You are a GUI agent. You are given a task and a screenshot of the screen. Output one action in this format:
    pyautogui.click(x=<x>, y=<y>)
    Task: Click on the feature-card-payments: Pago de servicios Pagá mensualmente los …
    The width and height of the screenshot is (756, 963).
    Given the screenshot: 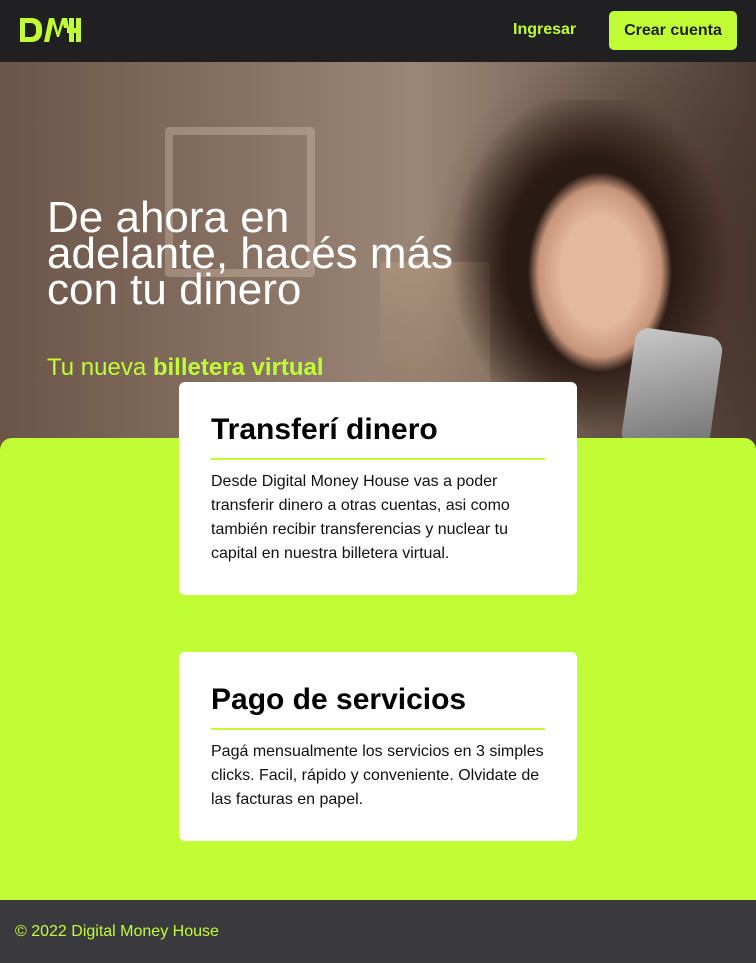 What is the action you would take?
    pyautogui.click(x=378, y=746)
    